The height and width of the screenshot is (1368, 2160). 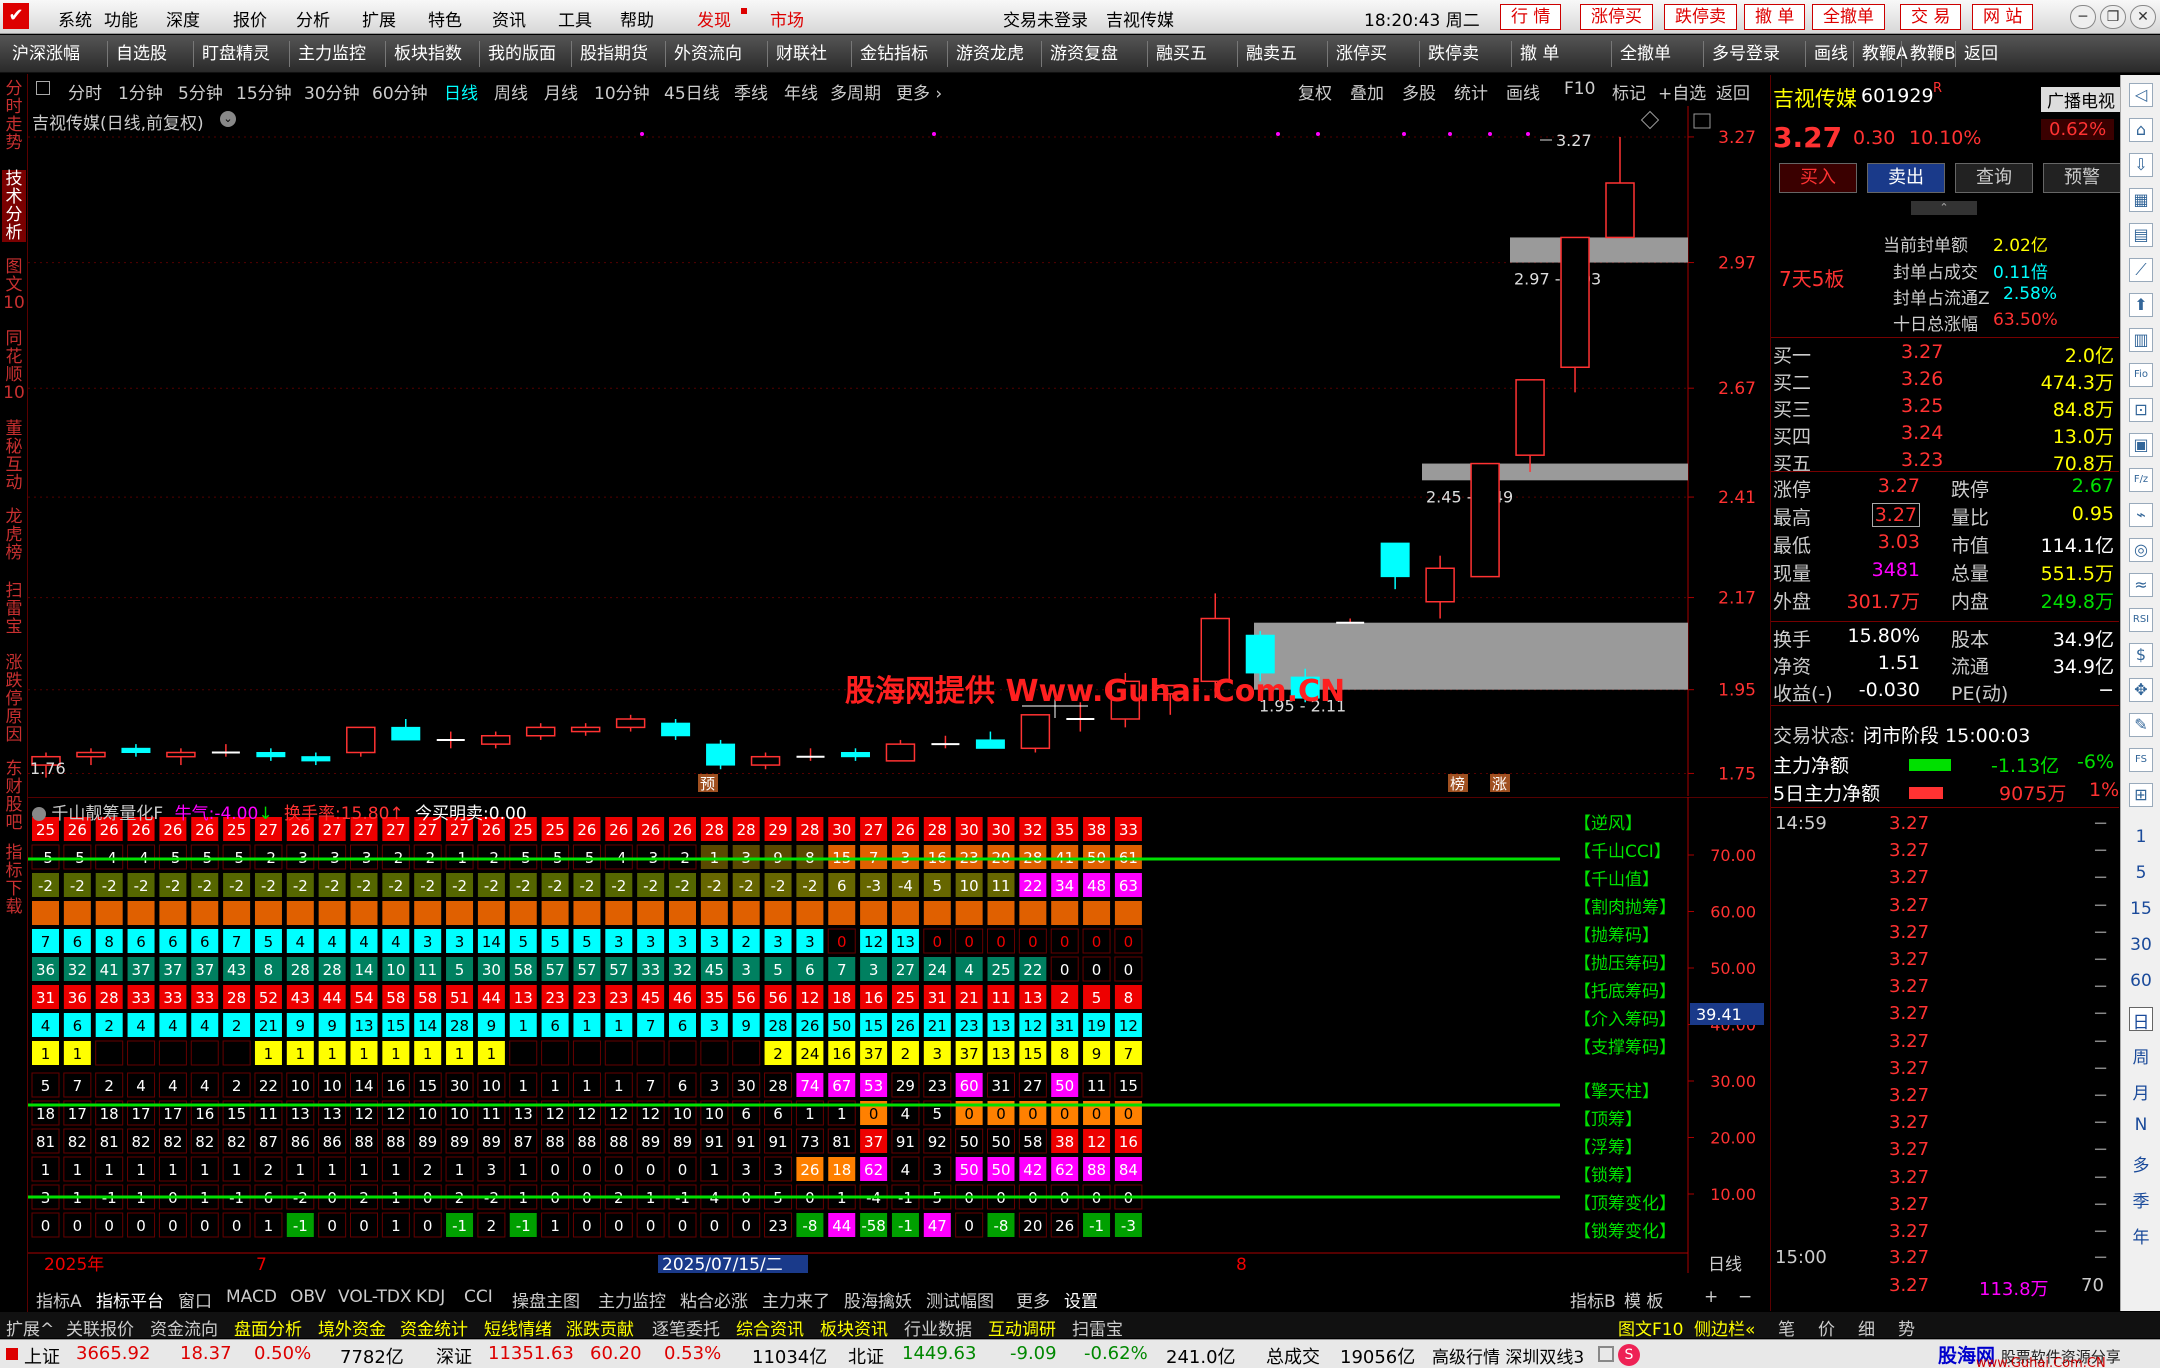 What do you see at coordinates (1471, 91) in the screenshot?
I see `chart-tool-3: 统计` at bounding box center [1471, 91].